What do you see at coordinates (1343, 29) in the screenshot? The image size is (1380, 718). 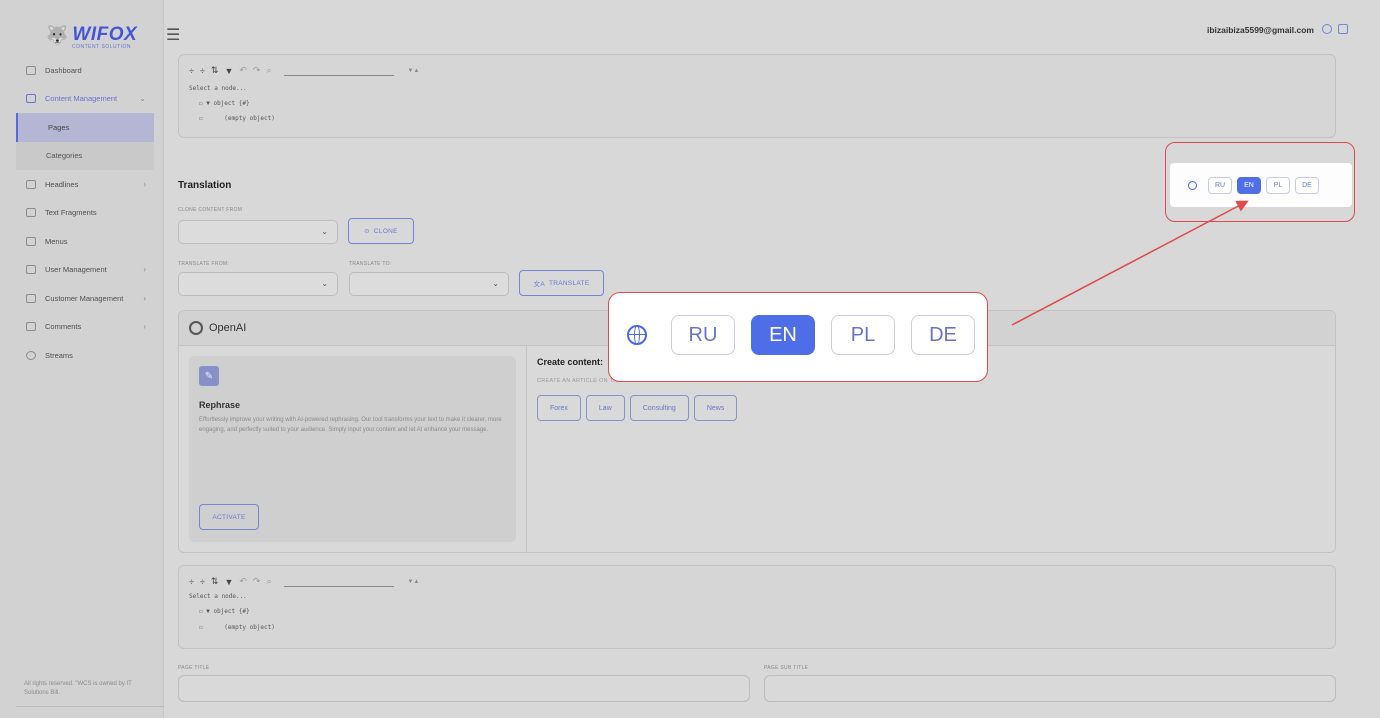 I see `logout-icon` at bounding box center [1343, 29].